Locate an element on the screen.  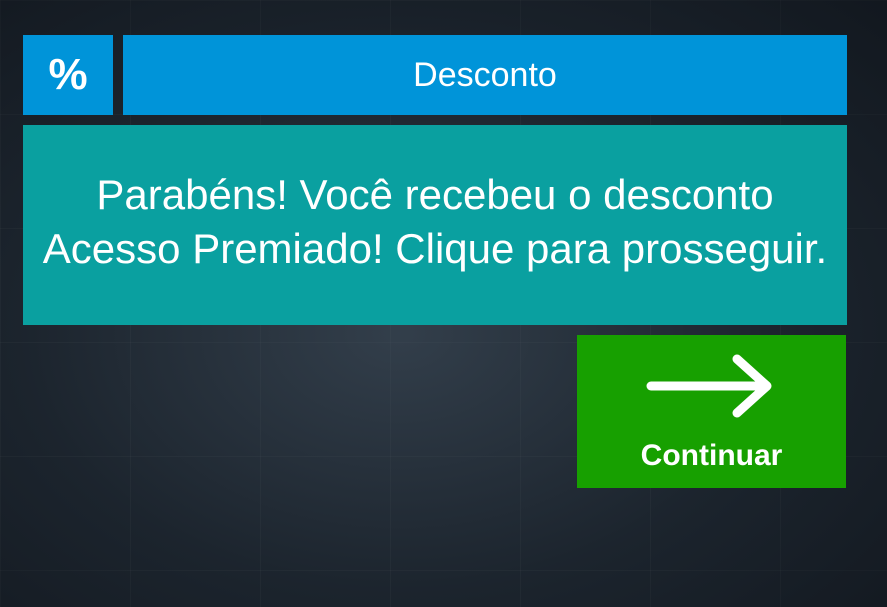
arrow-right-icon is located at coordinates (709, 386).